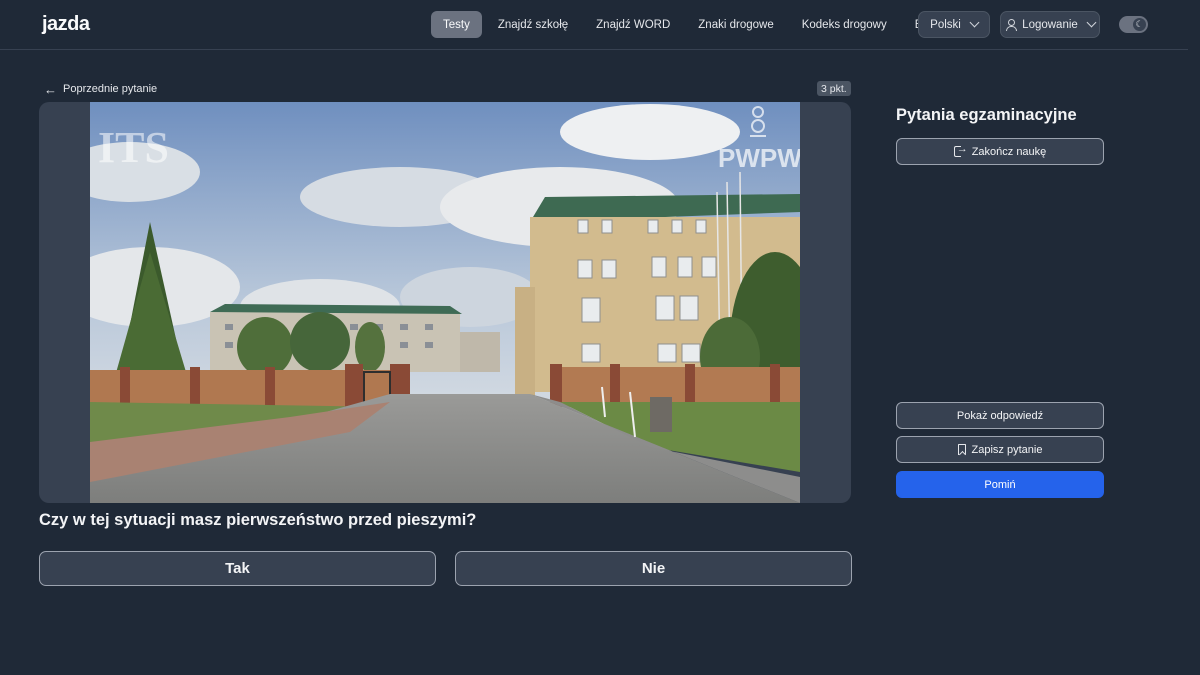 Image resolution: width=1200 pixels, height=675 pixels. Describe the element at coordinates (735, 24) in the screenshot. I see `nav-item-road-signs: Znaki drogowe` at that location.